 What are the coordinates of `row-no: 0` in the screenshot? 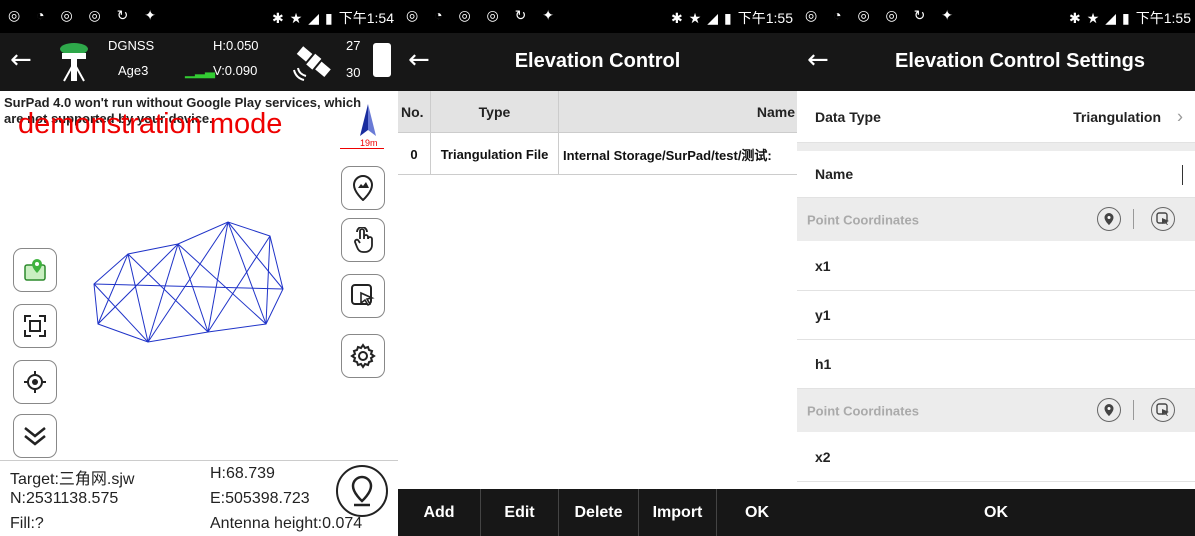 It's located at (414, 154).